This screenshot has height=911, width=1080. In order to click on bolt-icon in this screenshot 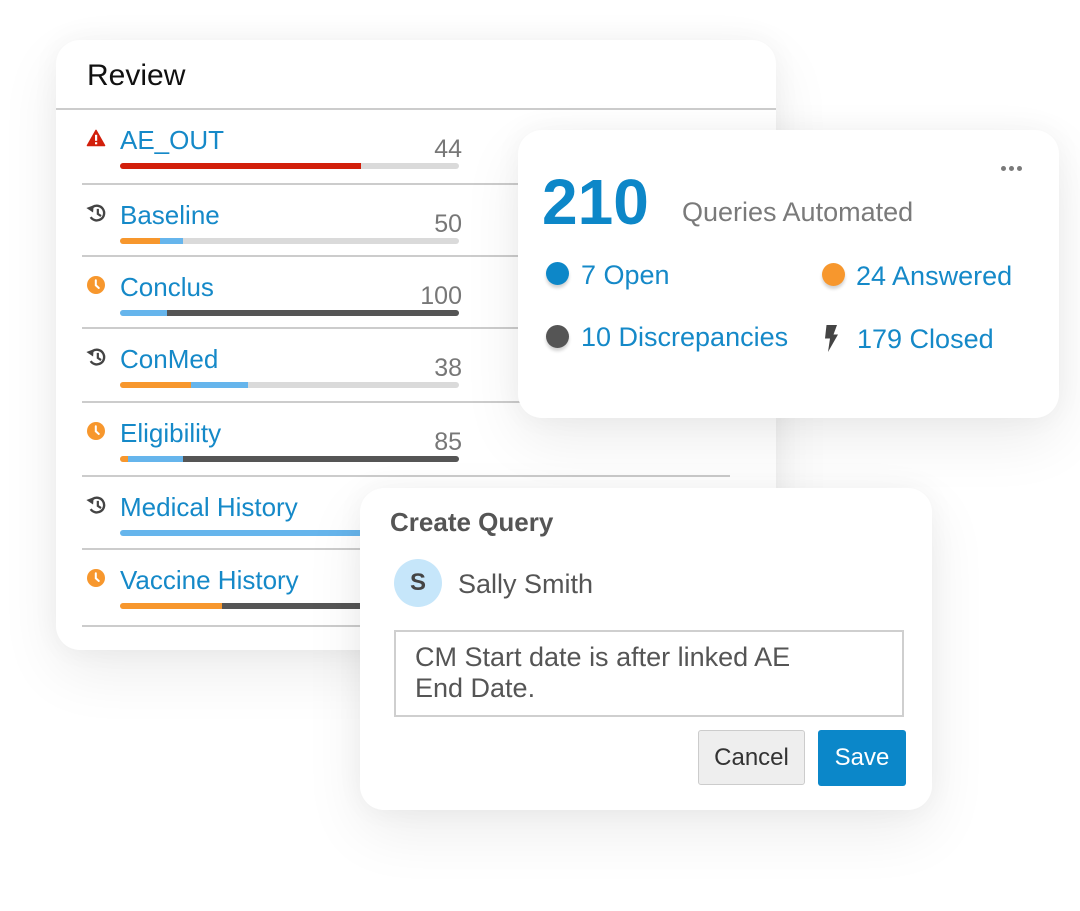, I will do `click(831, 338)`.